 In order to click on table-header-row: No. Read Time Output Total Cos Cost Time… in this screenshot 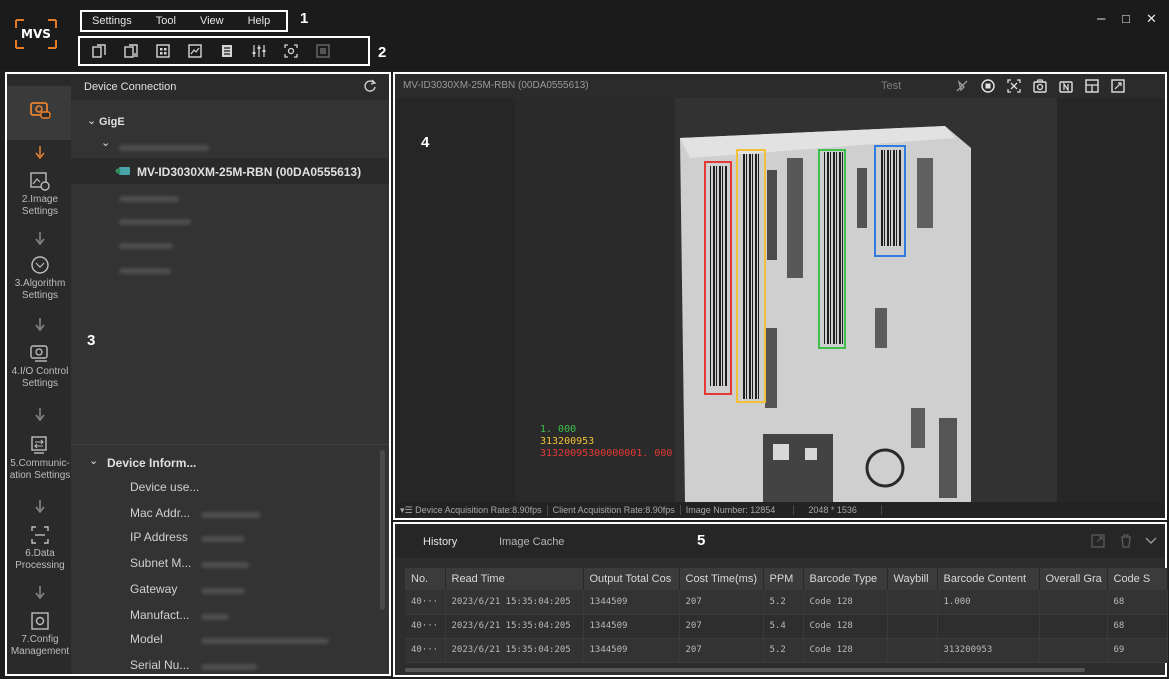, I will do `click(786, 579)`.